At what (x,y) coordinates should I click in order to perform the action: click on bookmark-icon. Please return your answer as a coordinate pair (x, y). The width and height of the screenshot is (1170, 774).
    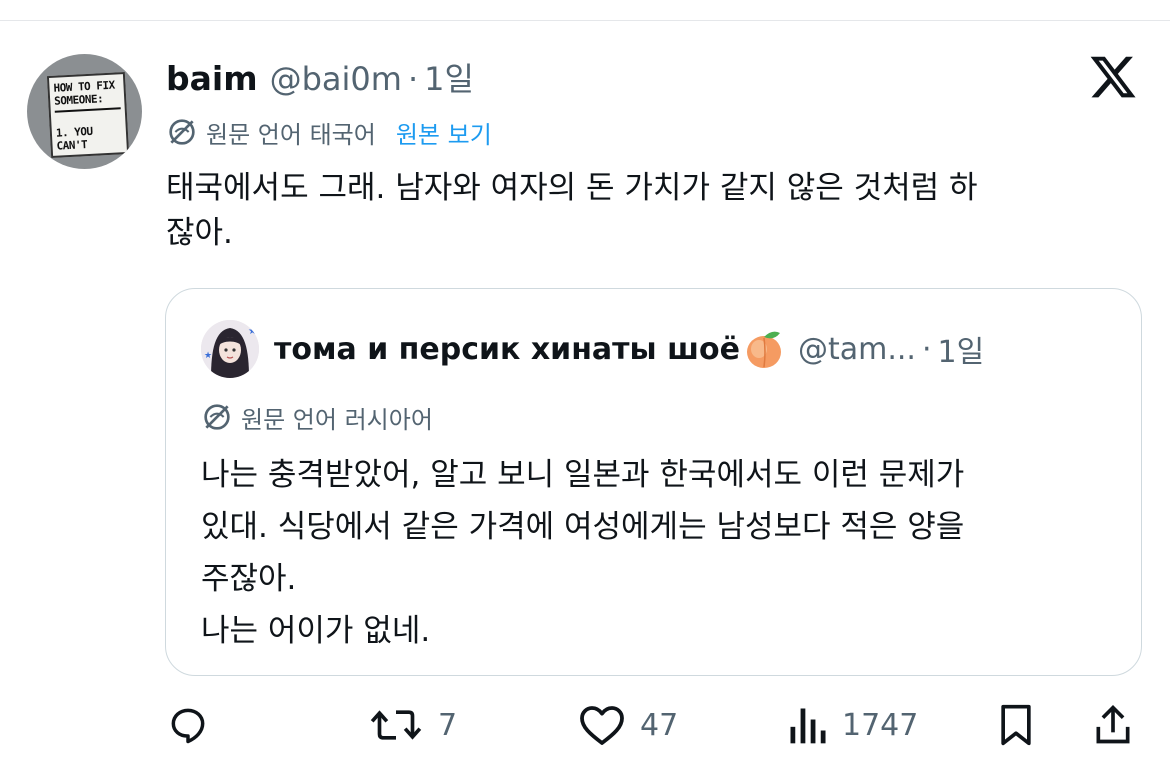
    Looking at the image, I should click on (1016, 725).